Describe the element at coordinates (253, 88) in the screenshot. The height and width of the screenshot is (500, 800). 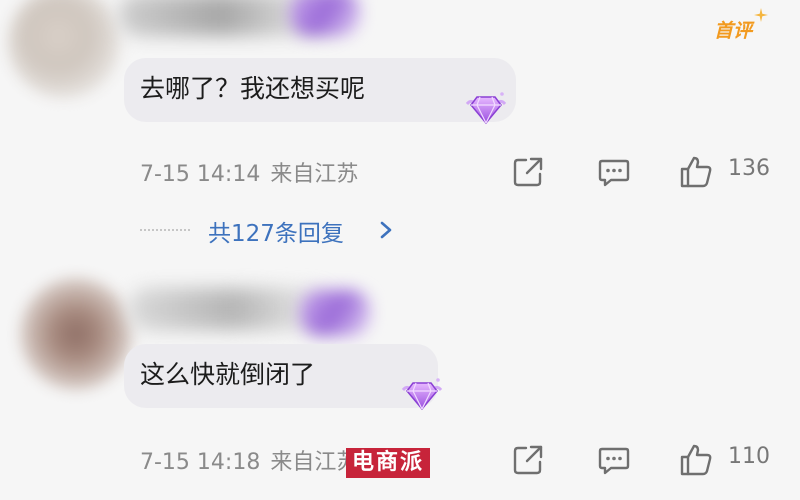
I see `comment-text: 去哪了？我还想买呢` at that location.